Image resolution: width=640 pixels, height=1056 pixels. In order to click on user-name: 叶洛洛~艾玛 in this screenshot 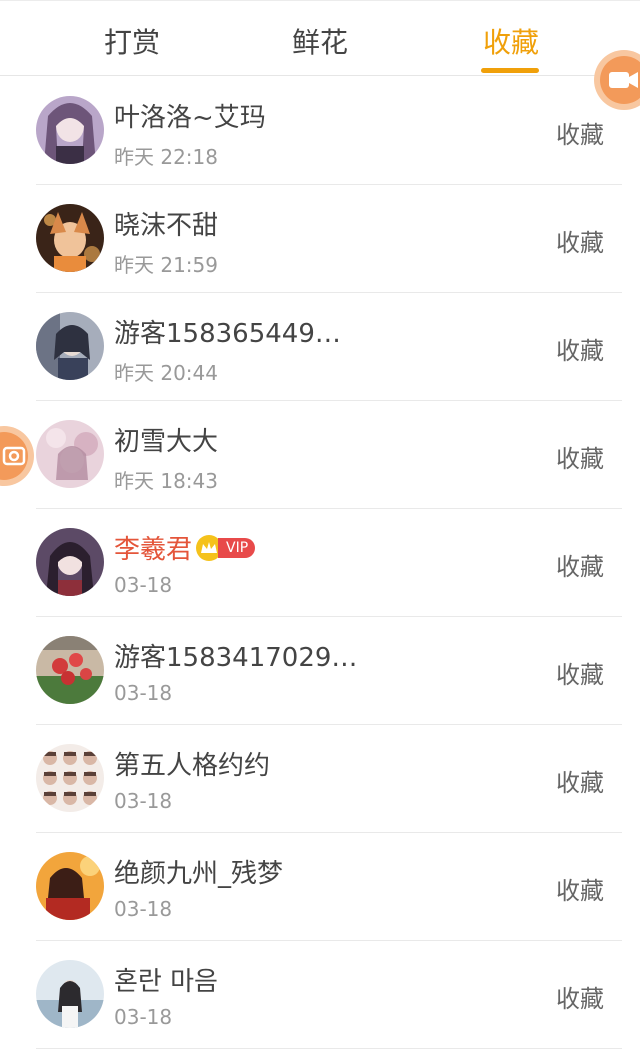, I will do `click(190, 118)`.